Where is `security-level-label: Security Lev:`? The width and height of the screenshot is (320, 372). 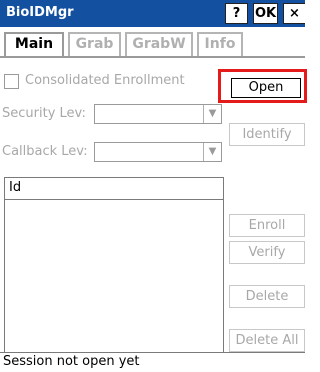 security-level-label: Security Lev: is located at coordinates (44, 113).